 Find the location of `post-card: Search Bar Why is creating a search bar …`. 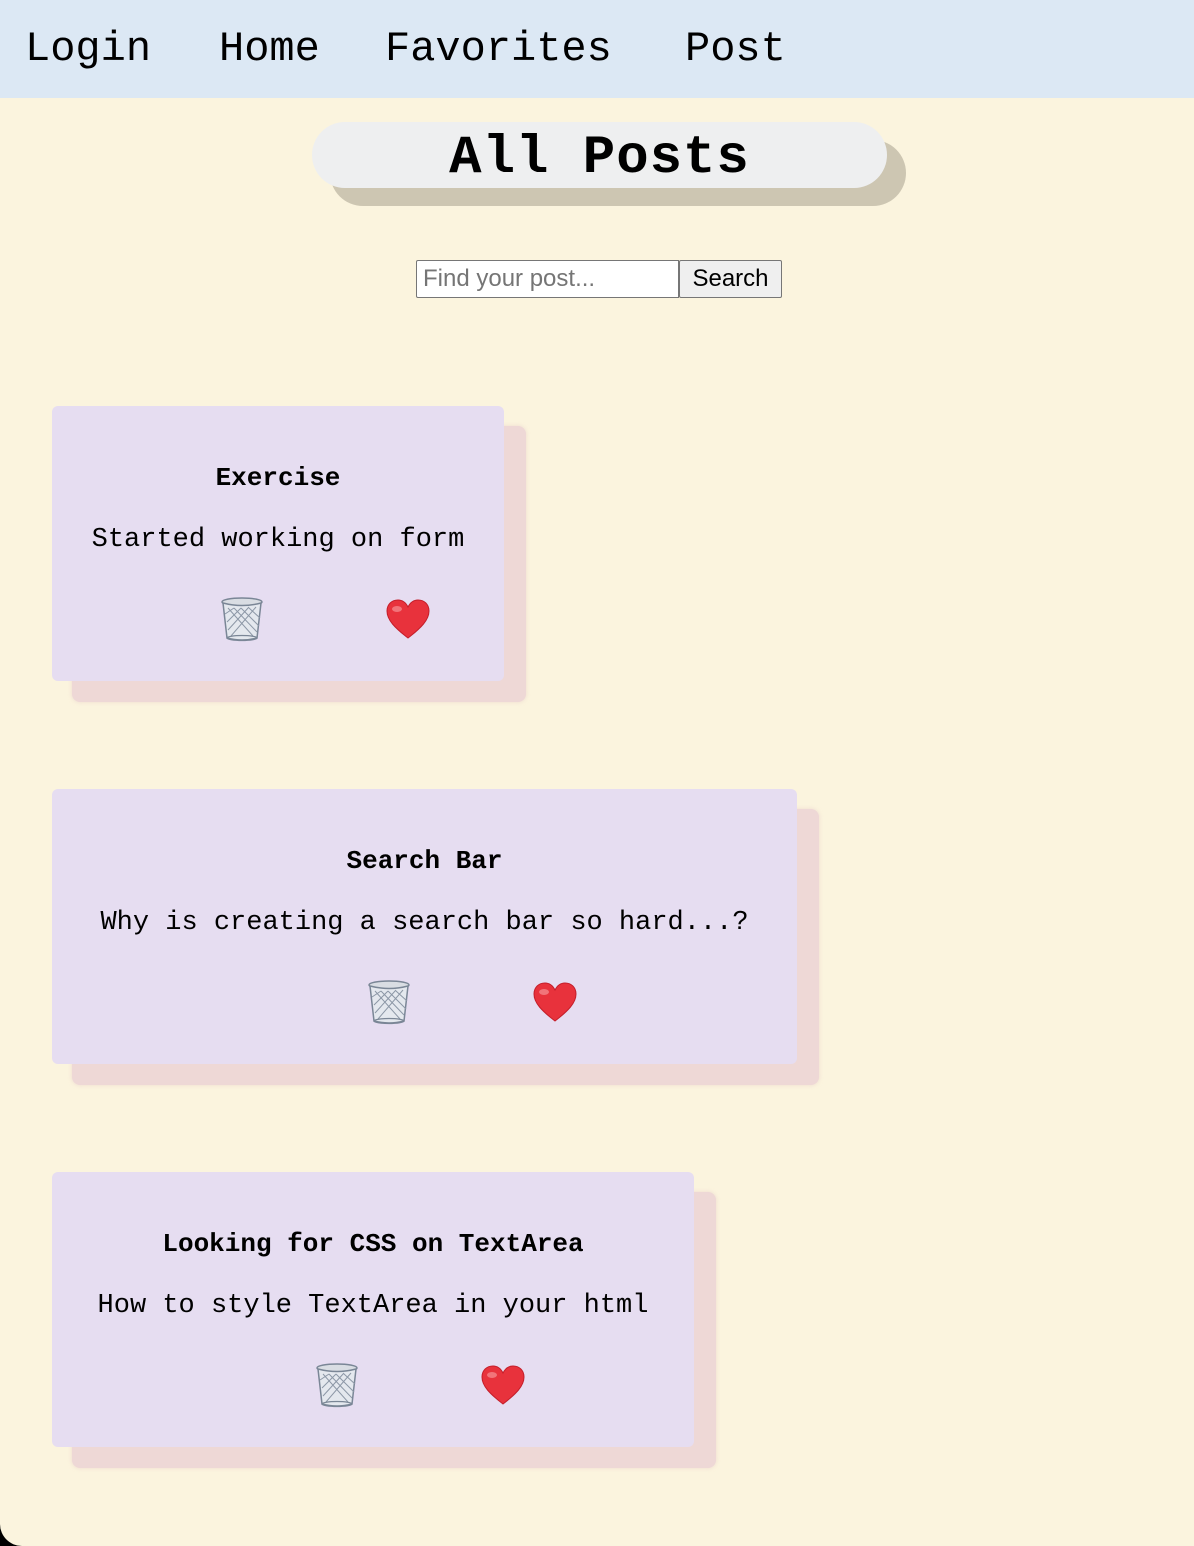

post-card: Search Bar Why is creating a search bar … is located at coordinates (436, 938).